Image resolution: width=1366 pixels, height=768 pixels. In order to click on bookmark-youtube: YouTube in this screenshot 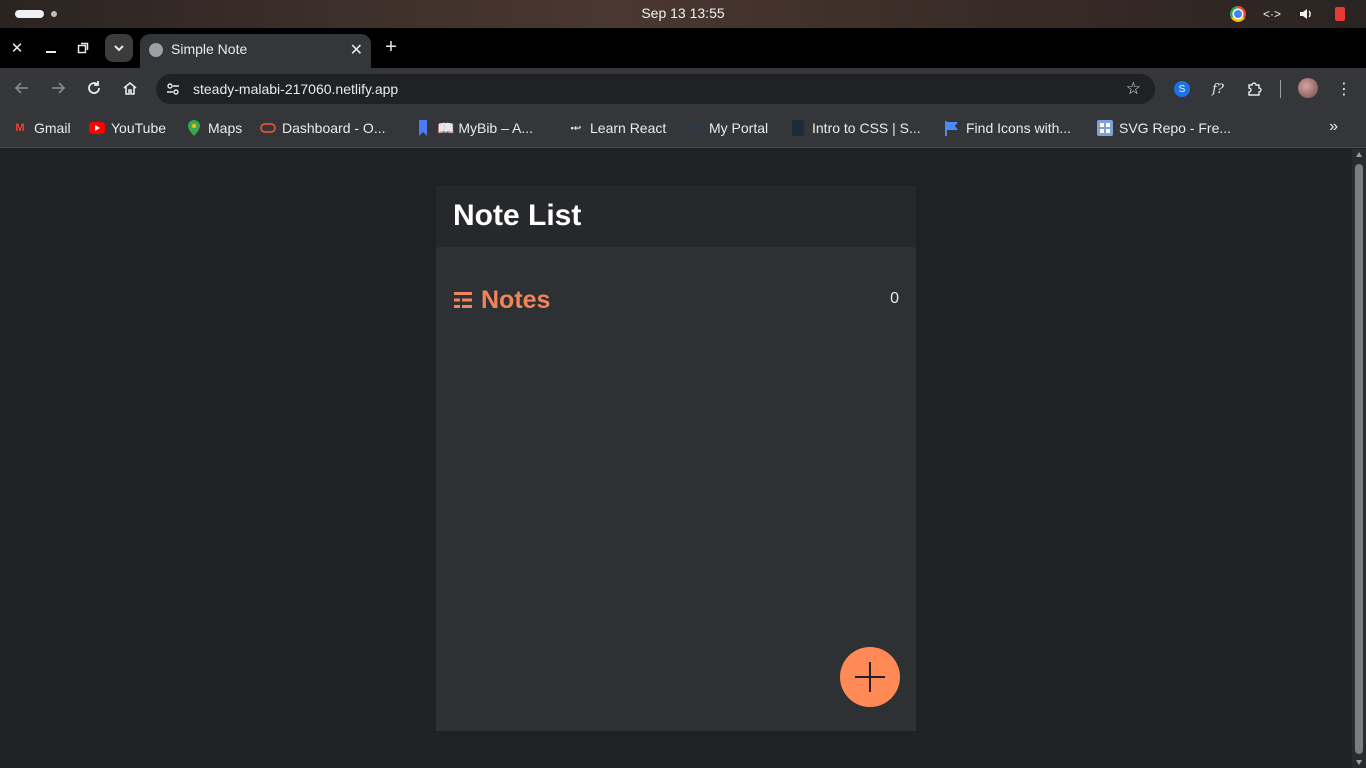, I will do `click(127, 128)`.